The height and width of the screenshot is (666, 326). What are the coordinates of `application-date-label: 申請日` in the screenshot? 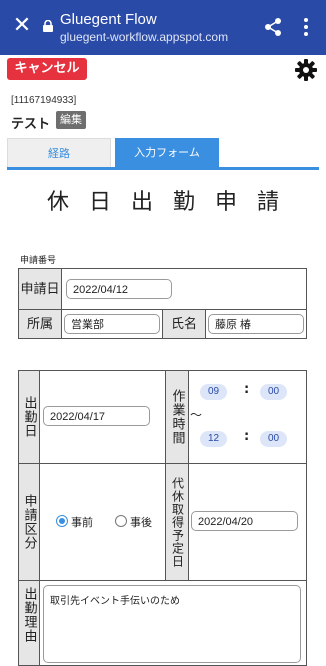 It's located at (40, 289).